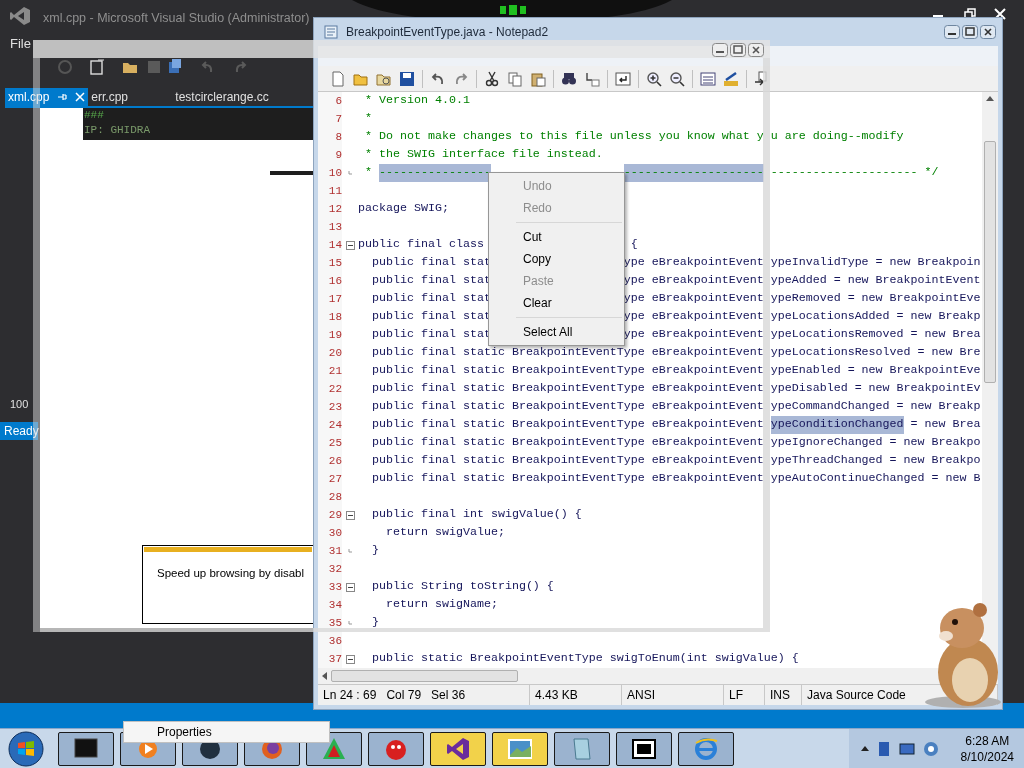 The width and height of the screenshot is (1024, 768). I want to click on menu-item: Select All, so click(556, 332).